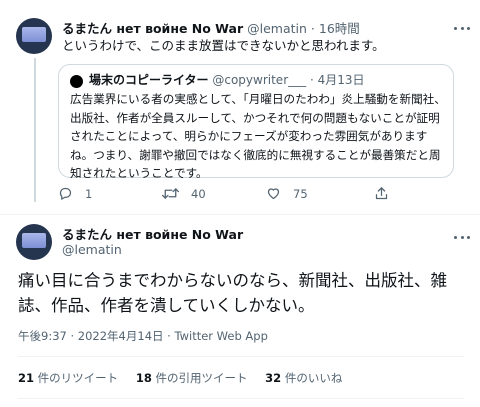 This screenshot has height=407, width=480. I want to click on quote-header: 場末のコピーライター @copywriter___ · 4月13日, so click(227, 79).